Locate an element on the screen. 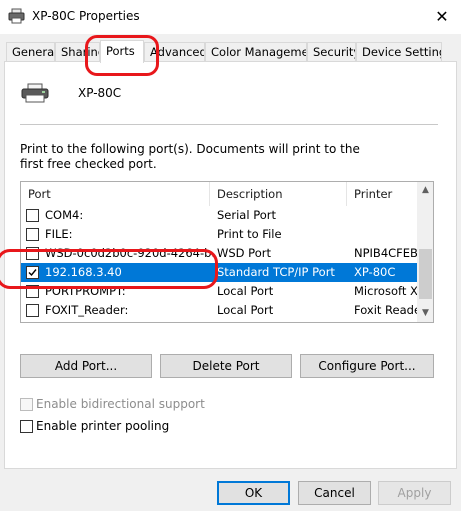 The image size is (461, 511). port-name: 192.168.3.40 is located at coordinates (83, 272).